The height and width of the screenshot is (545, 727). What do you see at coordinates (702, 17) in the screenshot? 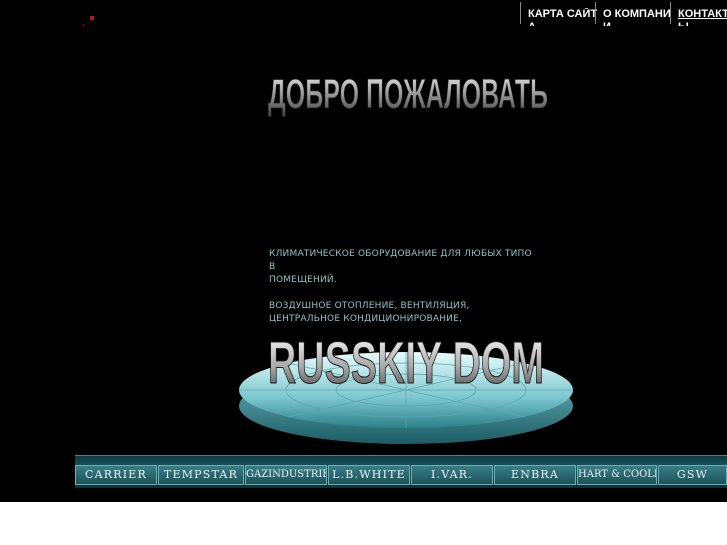
I see `nav-contacts-link: КОНТАКТ Ы` at bounding box center [702, 17].